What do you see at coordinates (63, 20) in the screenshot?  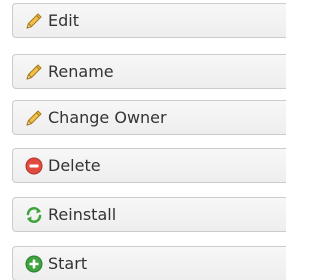 I see `edit-label: Edit` at bounding box center [63, 20].